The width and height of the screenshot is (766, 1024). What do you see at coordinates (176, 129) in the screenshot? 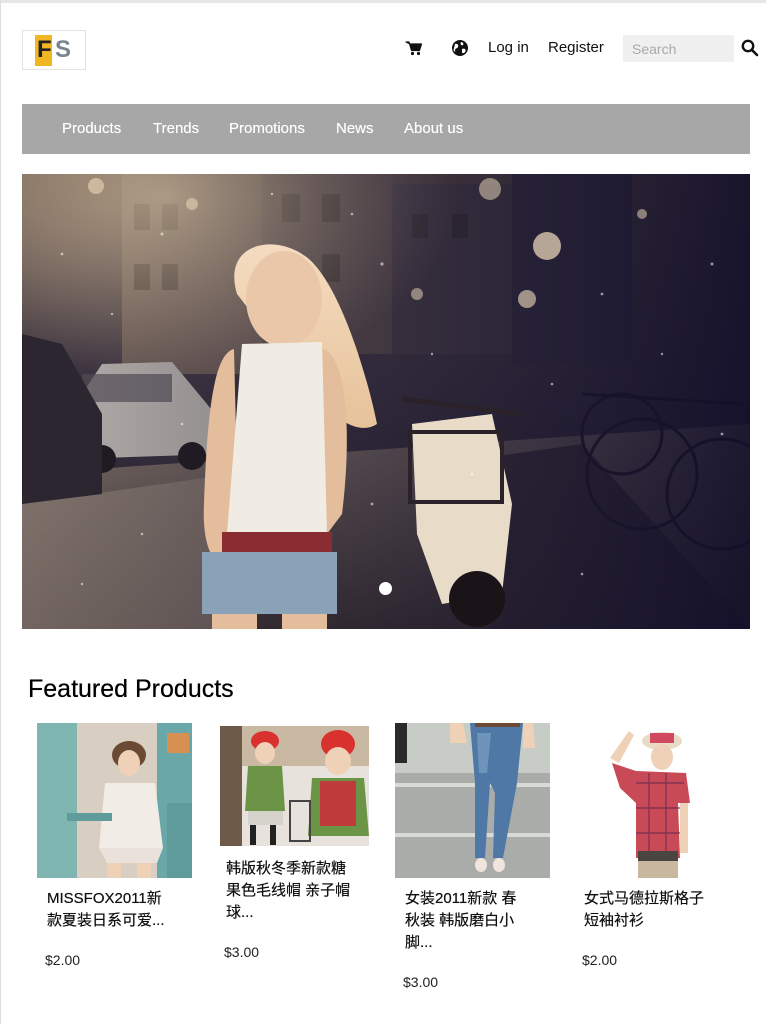
I see `nav-item-trends: Trends` at bounding box center [176, 129].